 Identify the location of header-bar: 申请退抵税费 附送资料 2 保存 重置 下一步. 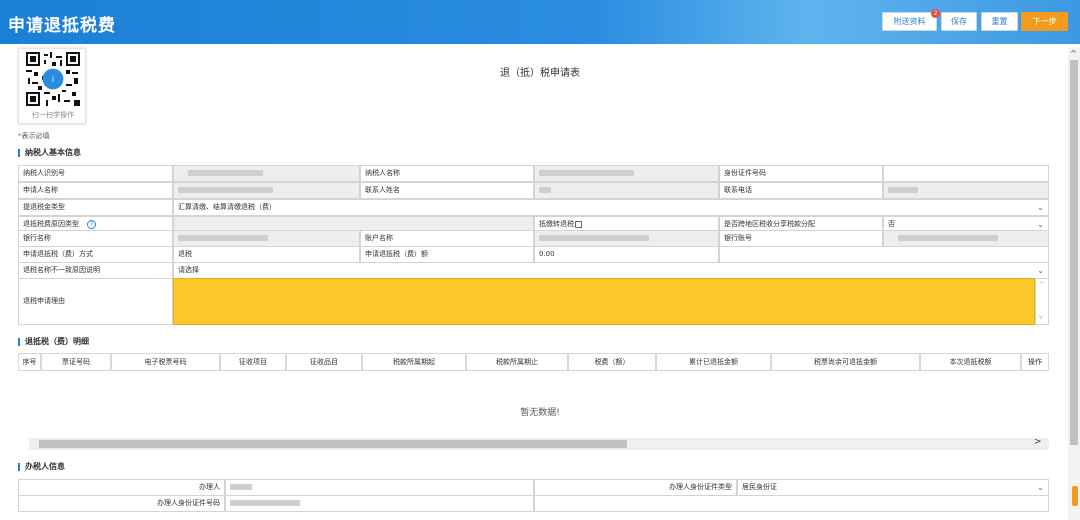
(540, 22).